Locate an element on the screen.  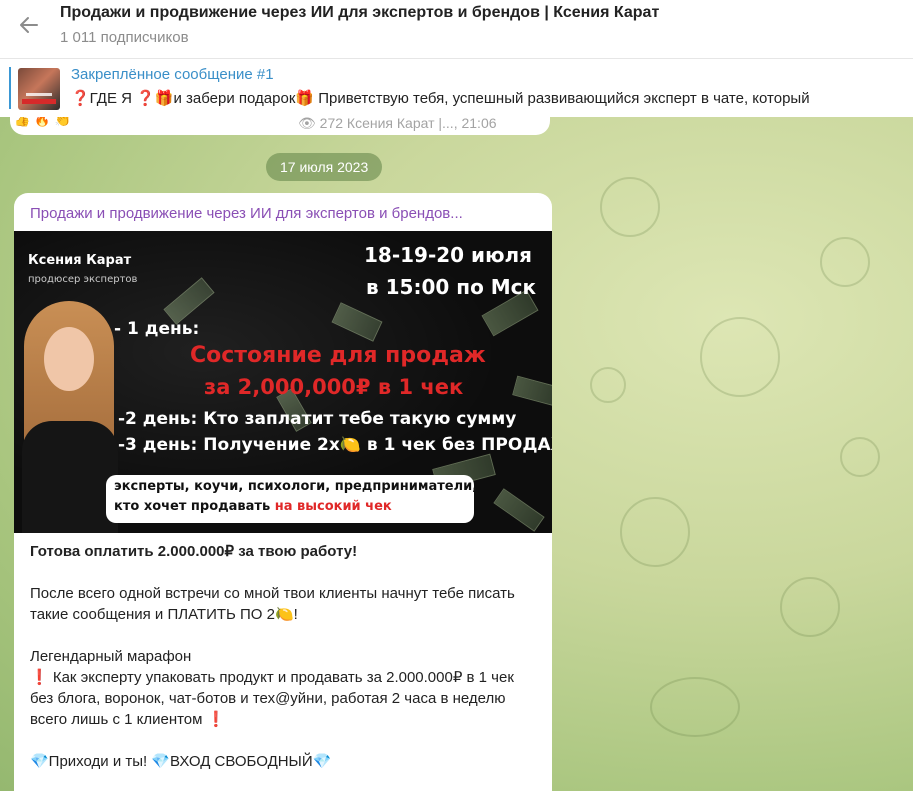
message-meta: 👁 272 Ксения Карат |..., 21:06 is located at coordinates (397, 124).